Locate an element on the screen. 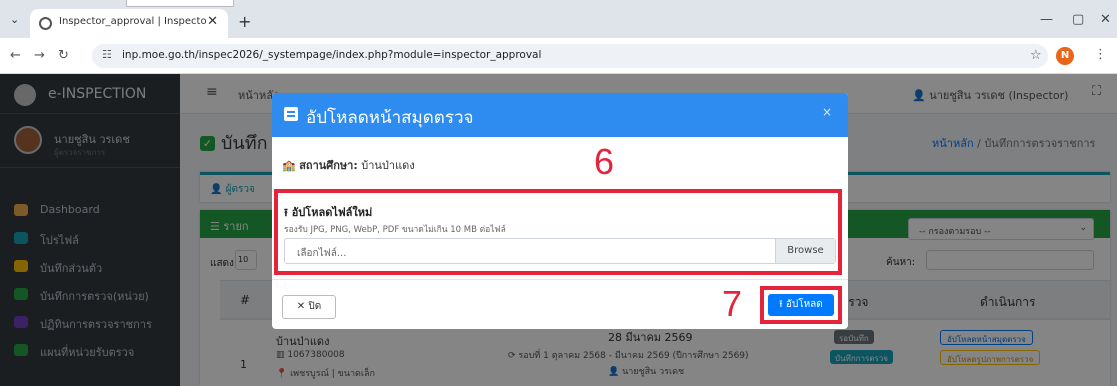 This screenshot has width=1117, height=386. minimize-icon: — is located at coordinates (1046, 19).